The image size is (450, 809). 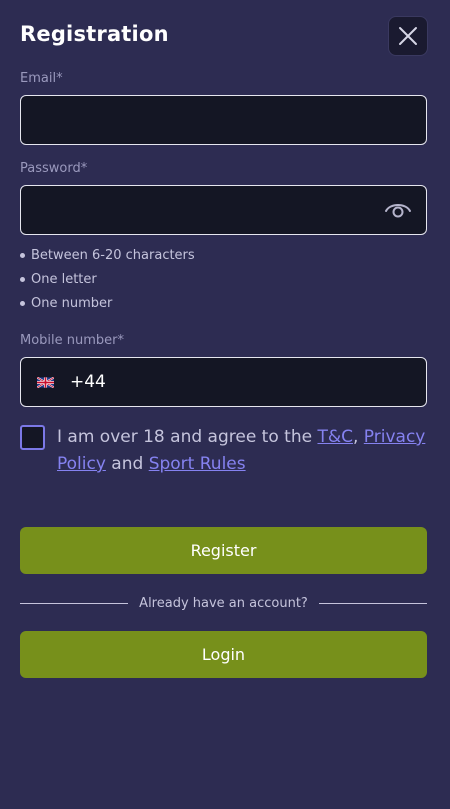 What do you see at coordinates (113, 255) in the screenshot?
I see `password-rule-text: Between 6-20 characters` at bounding box center [113, 255].